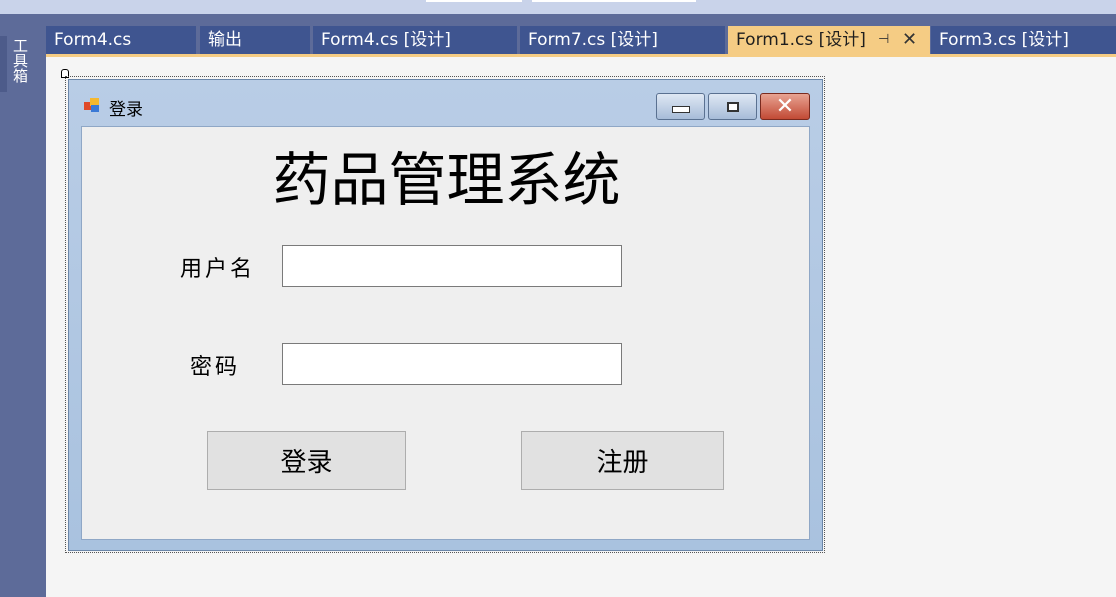 The image size is (1116, 597). I want to click on tab-form3-design: Form3.cs [设计], so click(1023, 40).